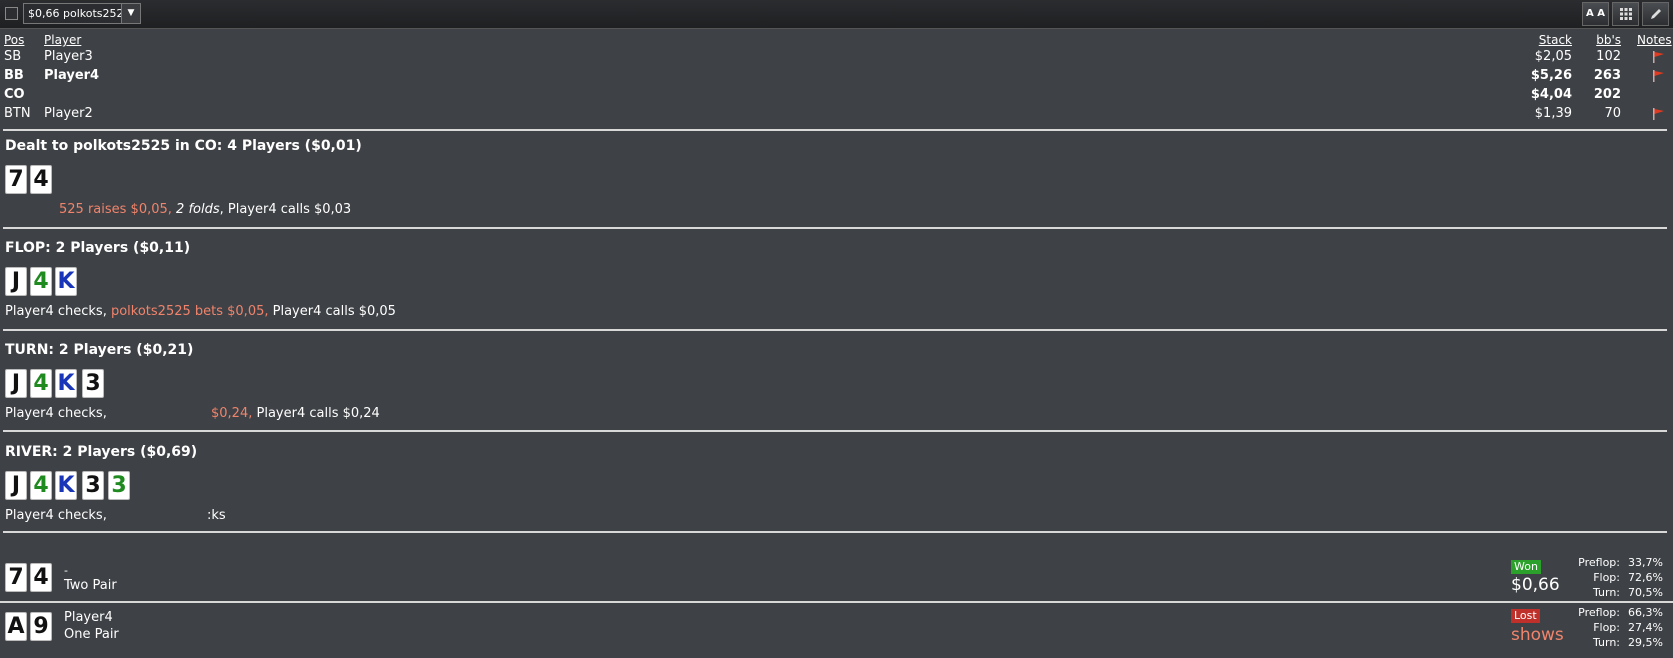 The width and height of the screenshot is (1673, 658). I want to click on won-badge: Won, so click(1526, 567).